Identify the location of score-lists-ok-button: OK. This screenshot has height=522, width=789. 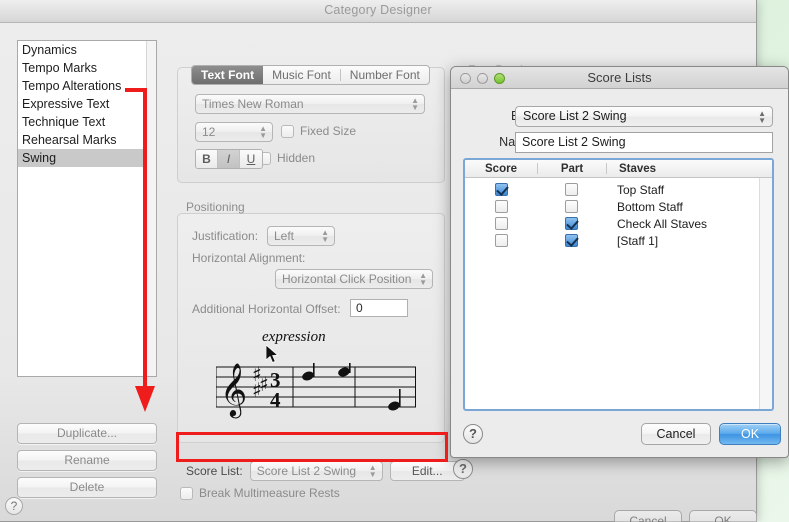
(750, 434).